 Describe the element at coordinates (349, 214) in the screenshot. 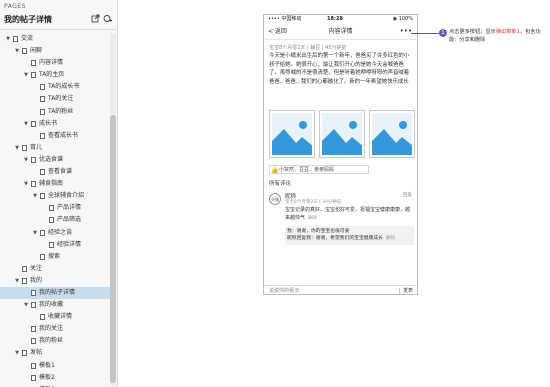

I see `comment-text: 宝宝记录的真好，宝宝也好可爱，祝福宝宝健康康康，越来越帅气 删除` at that location.